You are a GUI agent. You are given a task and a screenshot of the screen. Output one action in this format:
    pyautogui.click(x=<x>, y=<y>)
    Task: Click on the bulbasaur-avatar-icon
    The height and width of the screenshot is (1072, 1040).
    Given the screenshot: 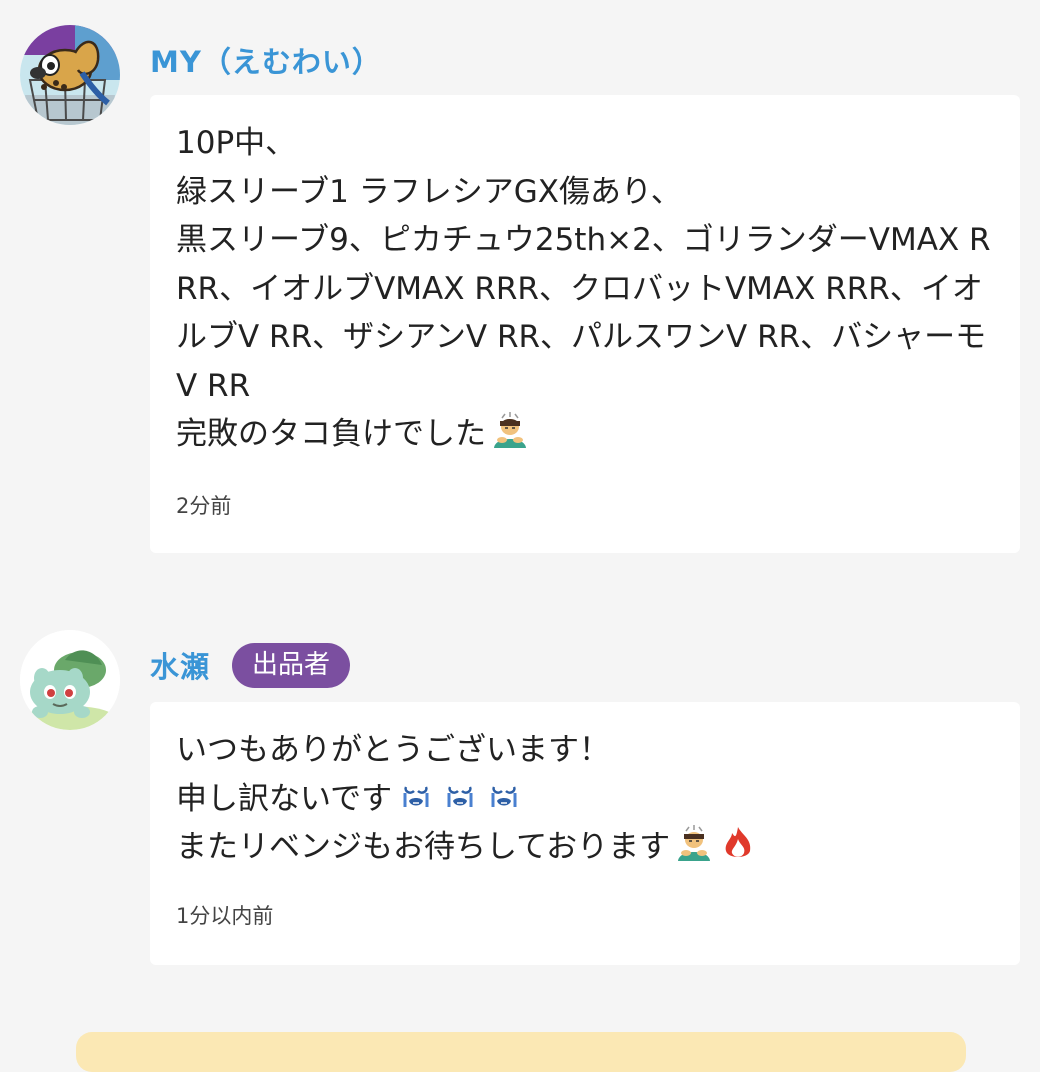 What is the action you would take?
    pyautogui.click(x=70, y=680)
    